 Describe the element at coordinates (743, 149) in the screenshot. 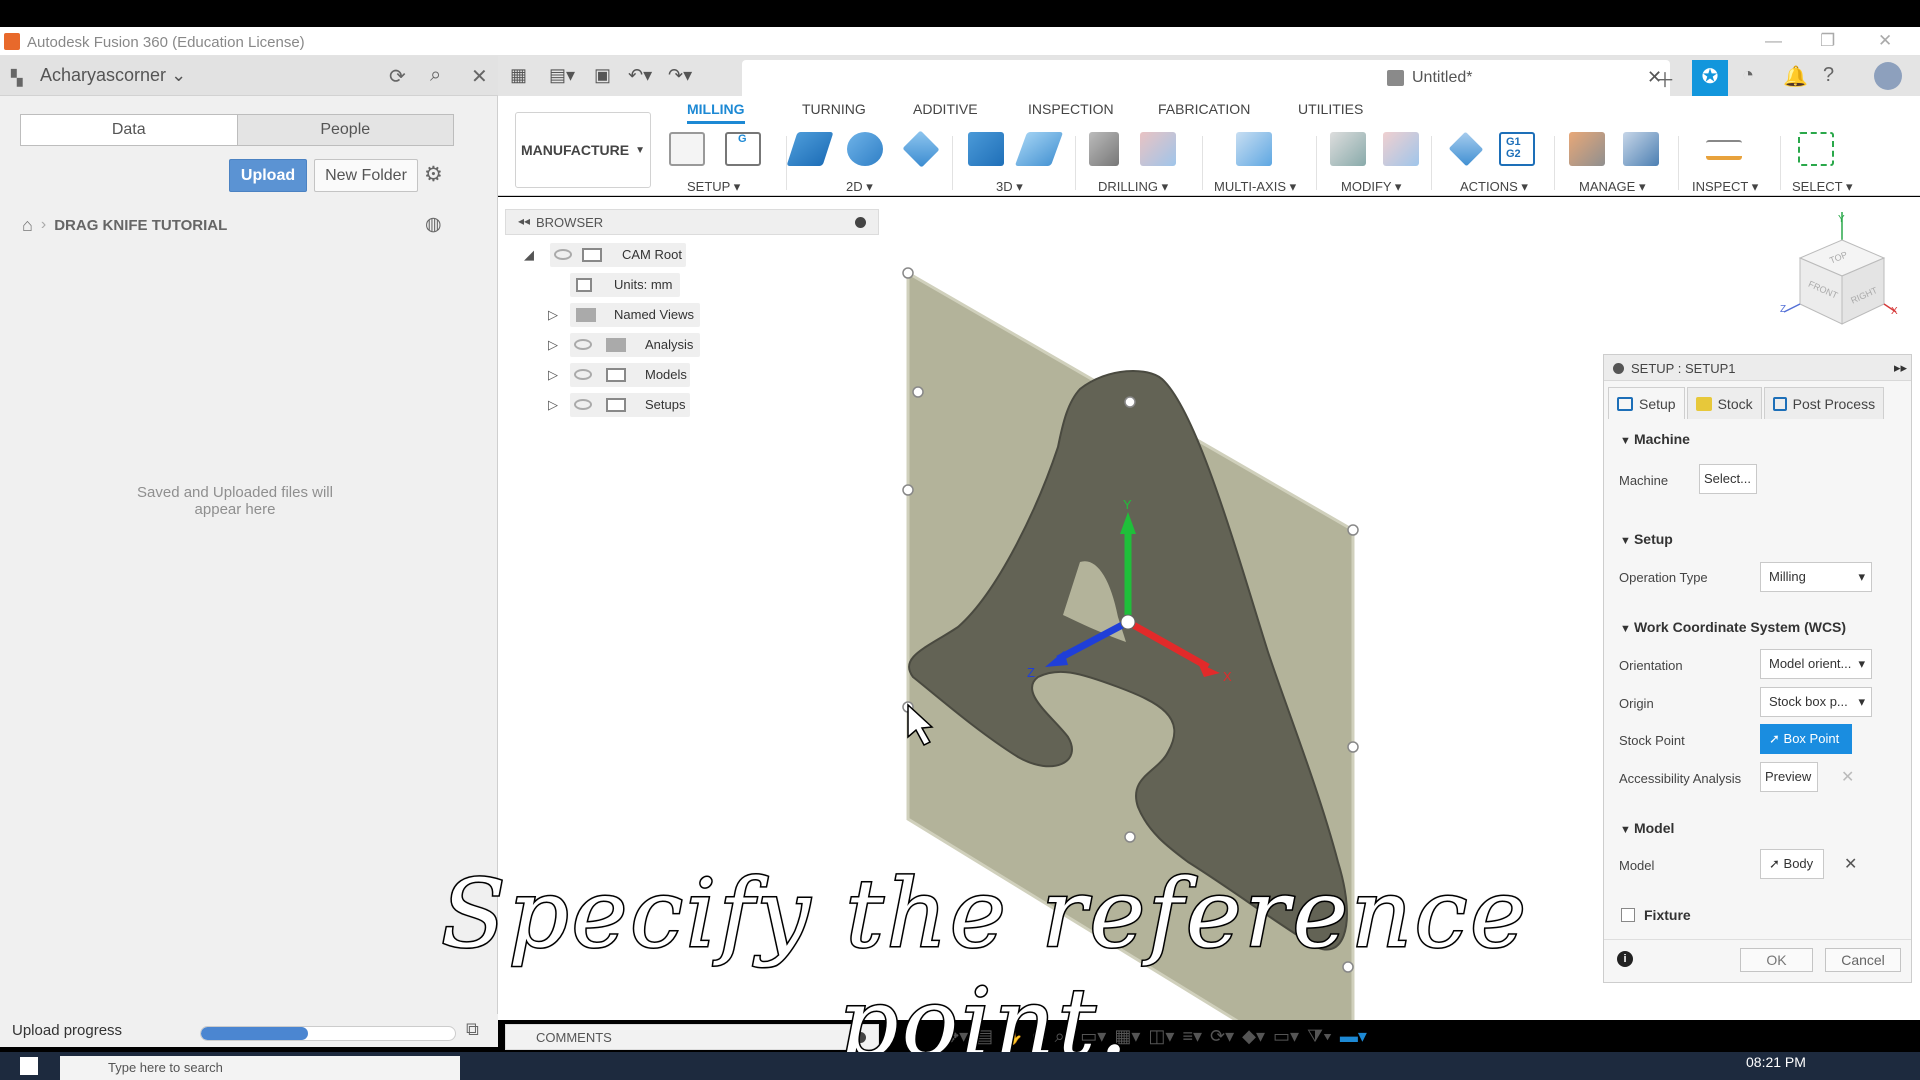

I see `setup-sheet-icon: G` at that location.